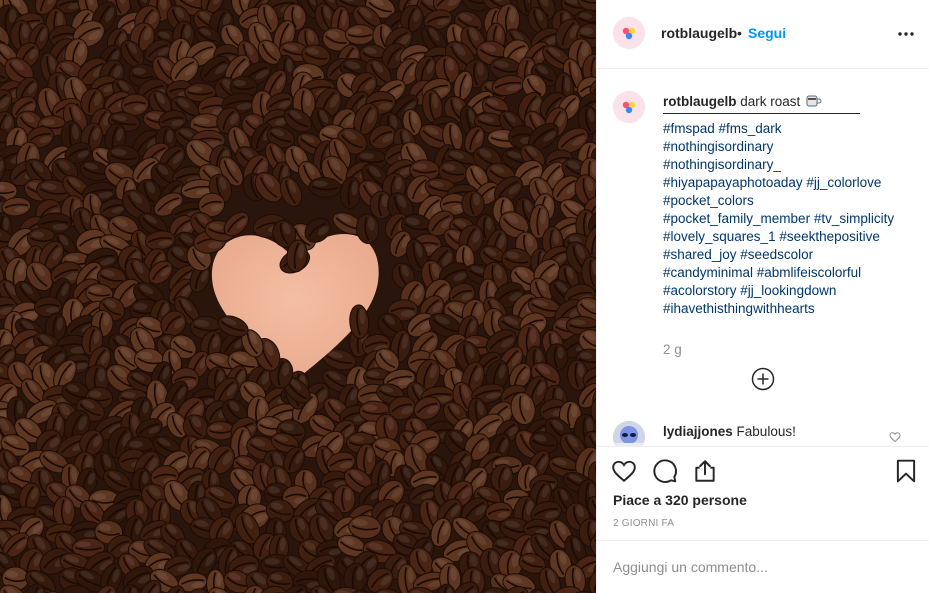 The height and width of the screenshot is (593, 929). What do you see at coordinates (629, 107) in the screenshot?
I see `caption-author-avatar` at bounding box center [629, 107].